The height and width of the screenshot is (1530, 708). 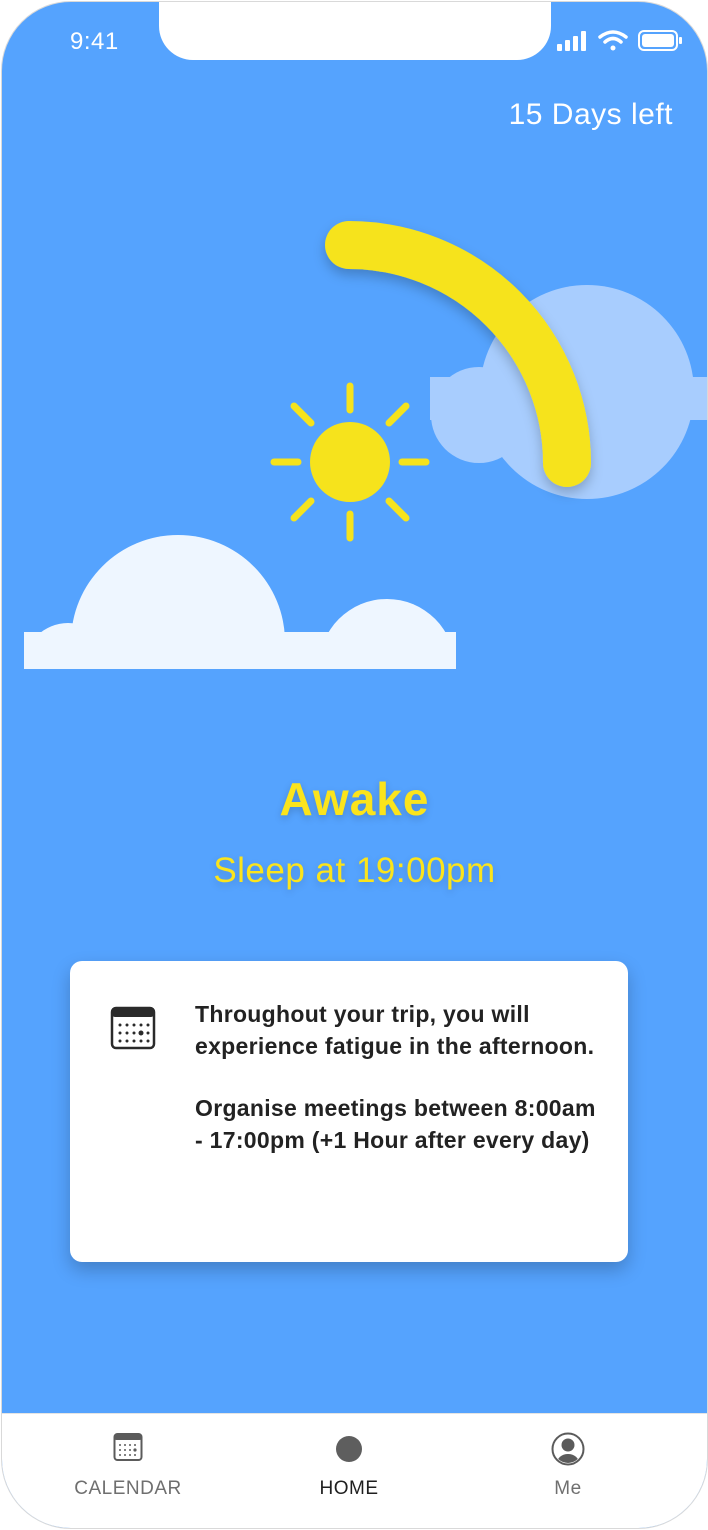 I want to click on device-notch, so click(x=355, y=31).